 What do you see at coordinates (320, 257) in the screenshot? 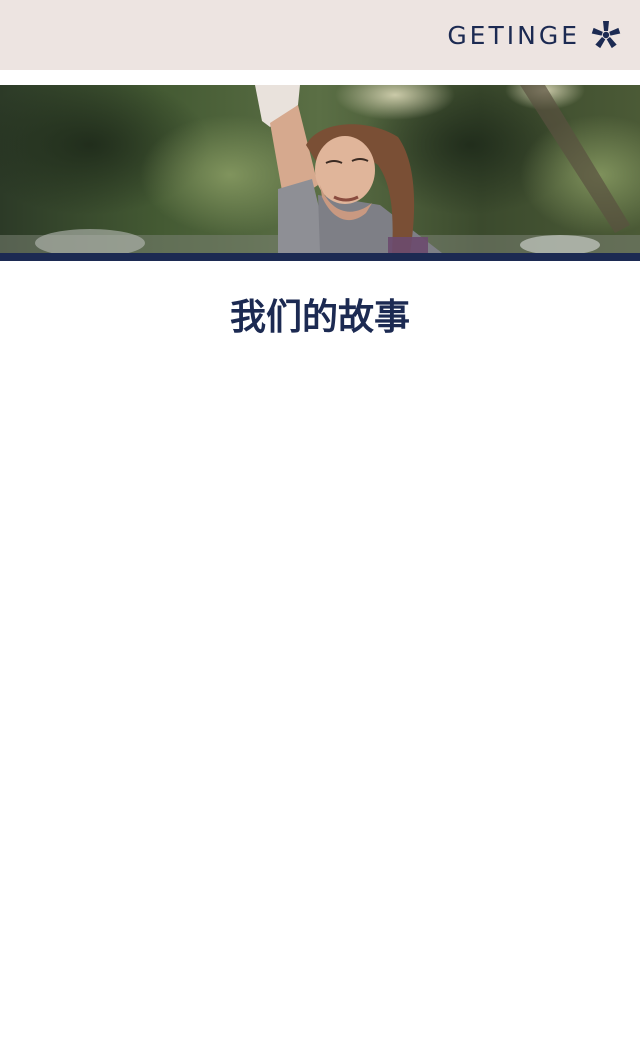
I see `hero-divider` at bounding box center [320, 257].